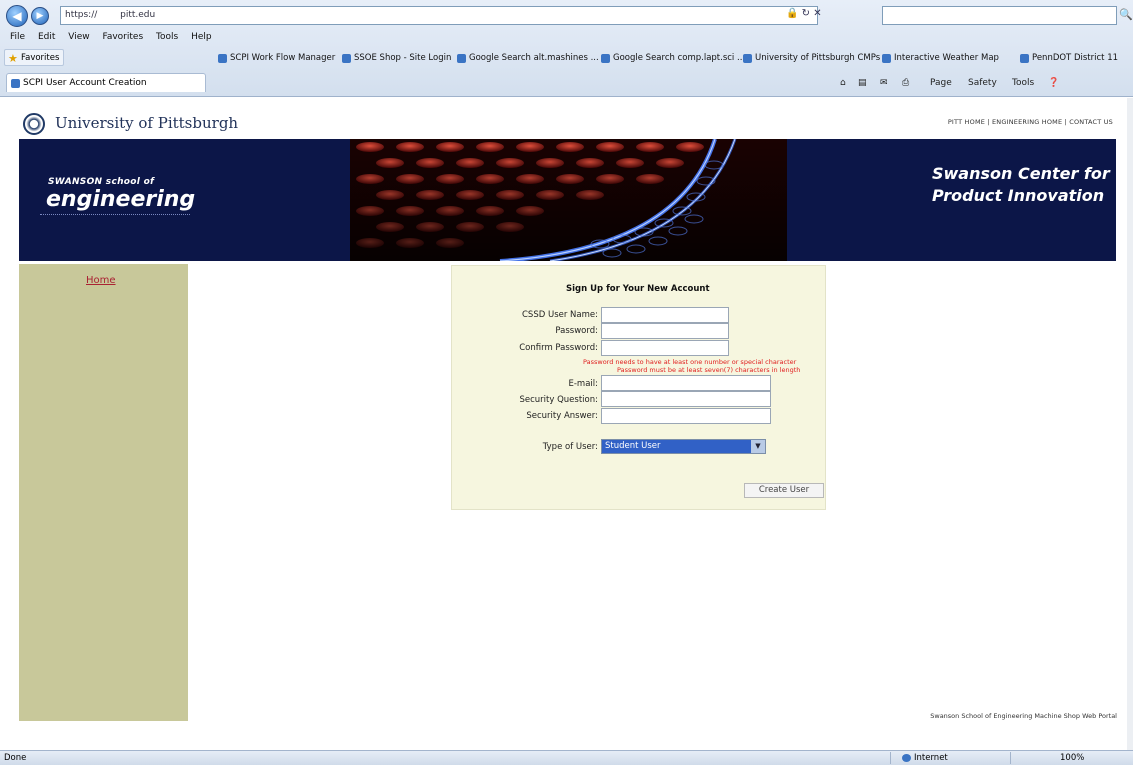  I want to click on banner-divider, so click(115, 214).